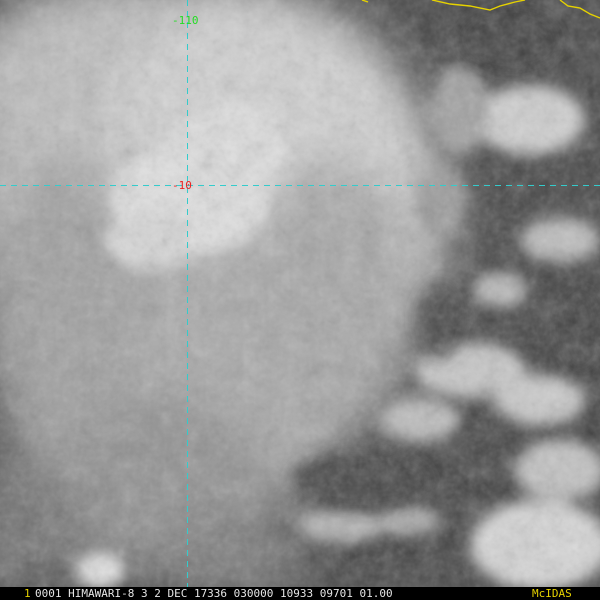  I want to click on status-frame-index: 1, so click(27, 593).